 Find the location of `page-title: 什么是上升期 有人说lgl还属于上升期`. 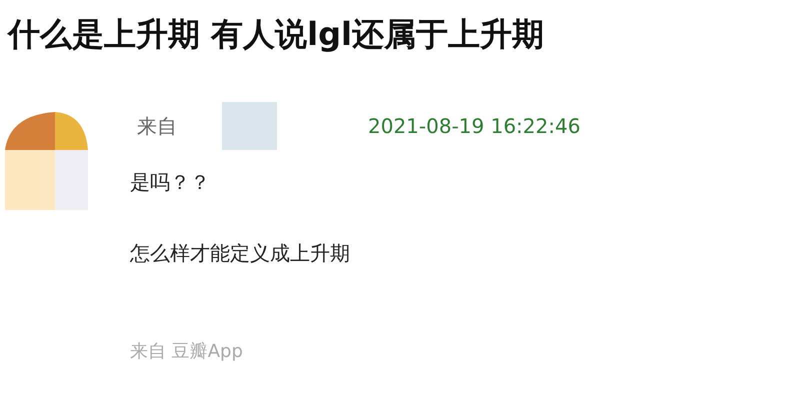

page-title: 什么是上升期 有人说lgl还属于上升期 is located at coordinates (276, 34).